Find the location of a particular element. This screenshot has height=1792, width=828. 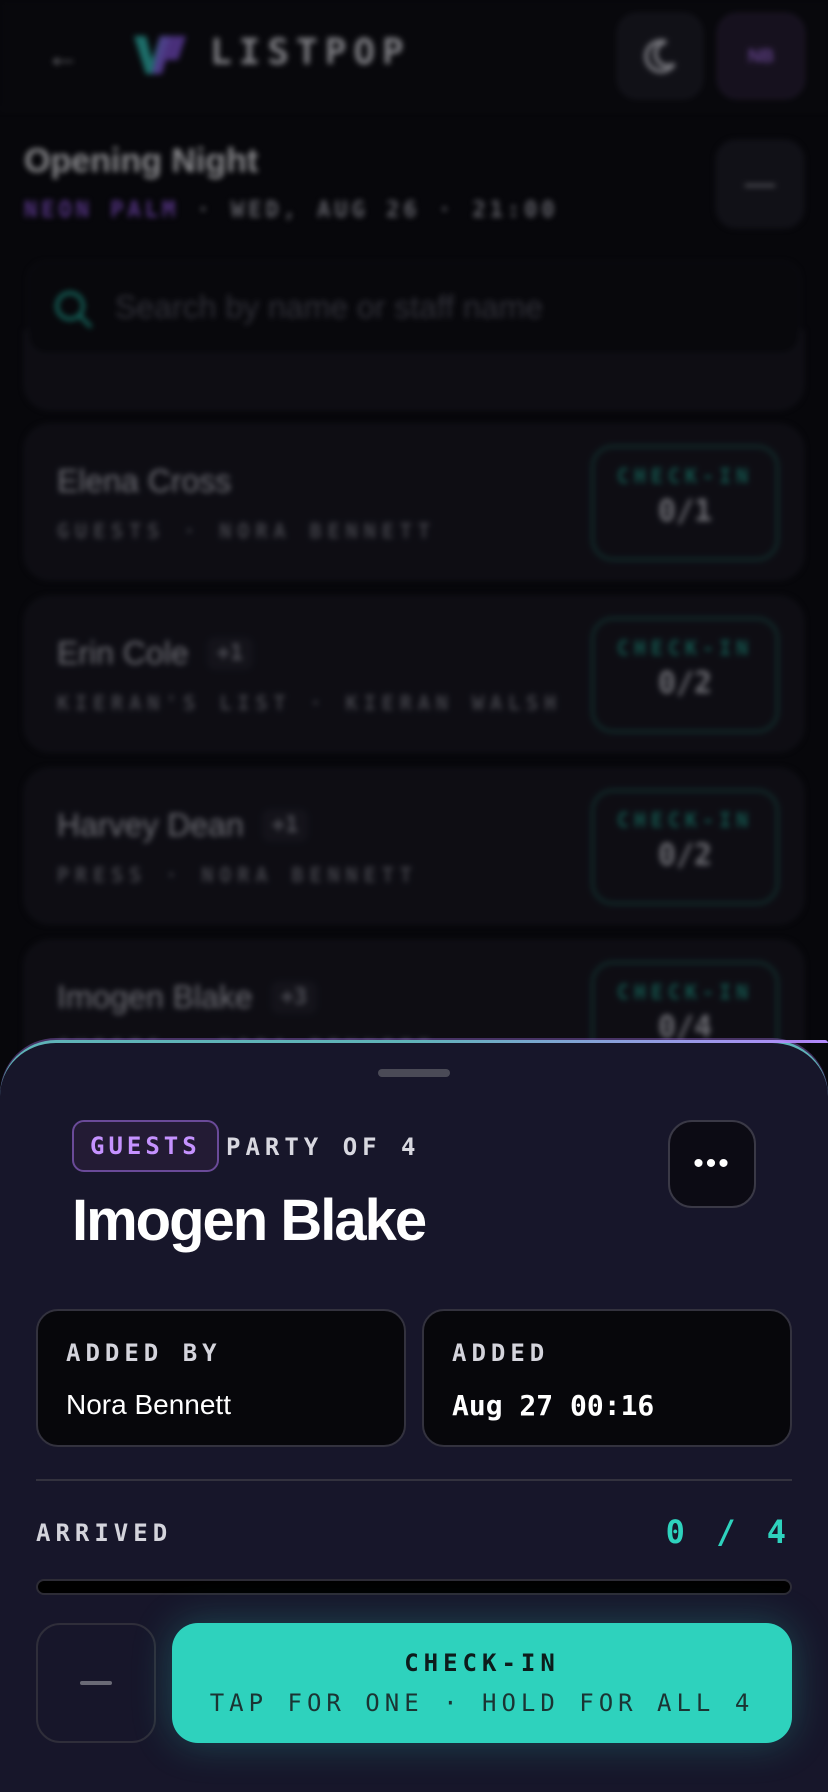

divider is located at coordinates (414, 1480).